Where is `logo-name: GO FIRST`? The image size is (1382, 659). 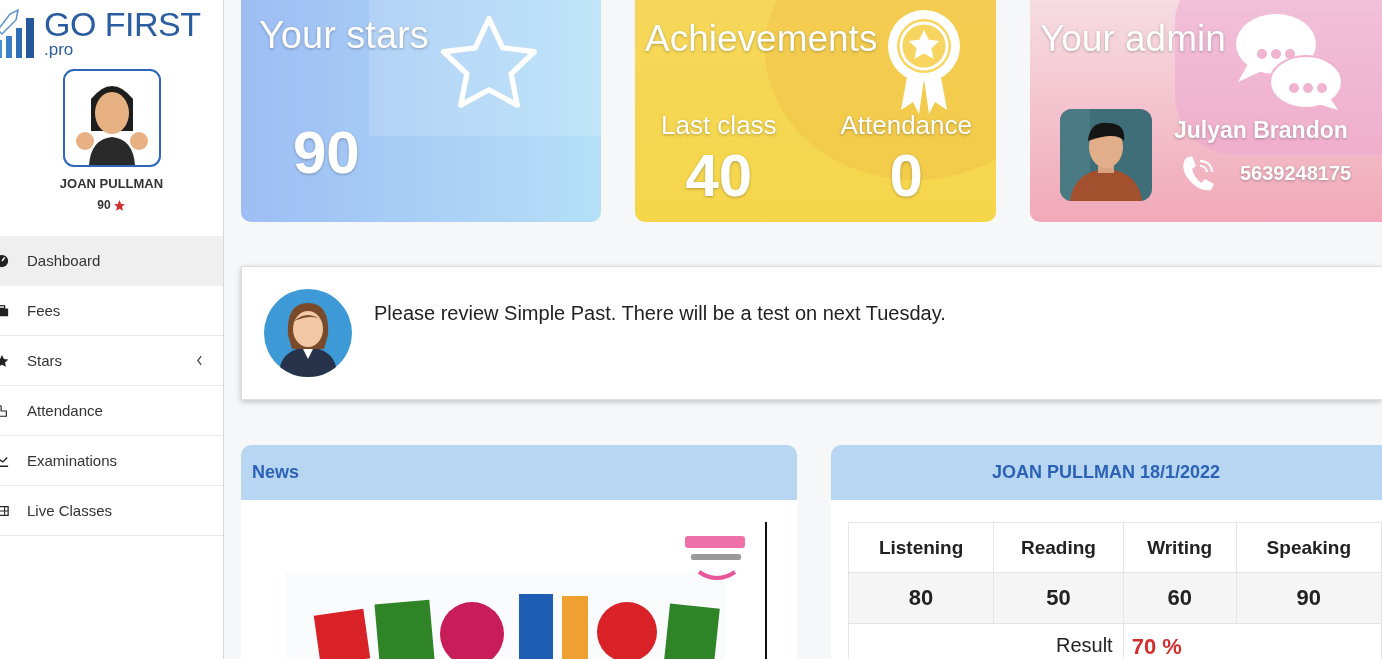 logo-name: GO FIRST is located at coordinates (122, 24).